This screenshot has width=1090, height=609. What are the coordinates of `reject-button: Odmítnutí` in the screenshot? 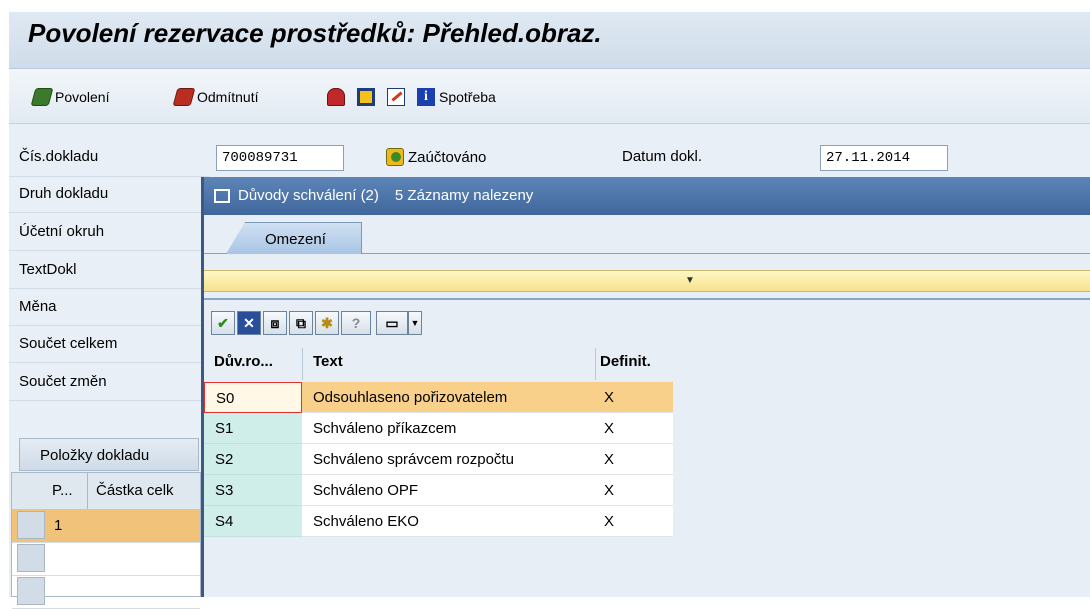 It's located at (215, 97).